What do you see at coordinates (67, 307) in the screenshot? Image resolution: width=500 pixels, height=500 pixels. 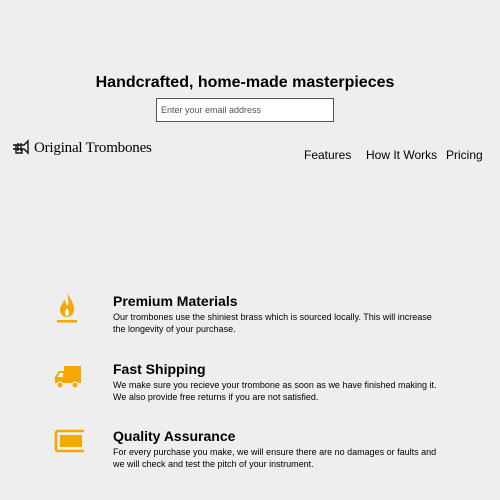 I see `fire-icon` at bounding box center [67, 307].